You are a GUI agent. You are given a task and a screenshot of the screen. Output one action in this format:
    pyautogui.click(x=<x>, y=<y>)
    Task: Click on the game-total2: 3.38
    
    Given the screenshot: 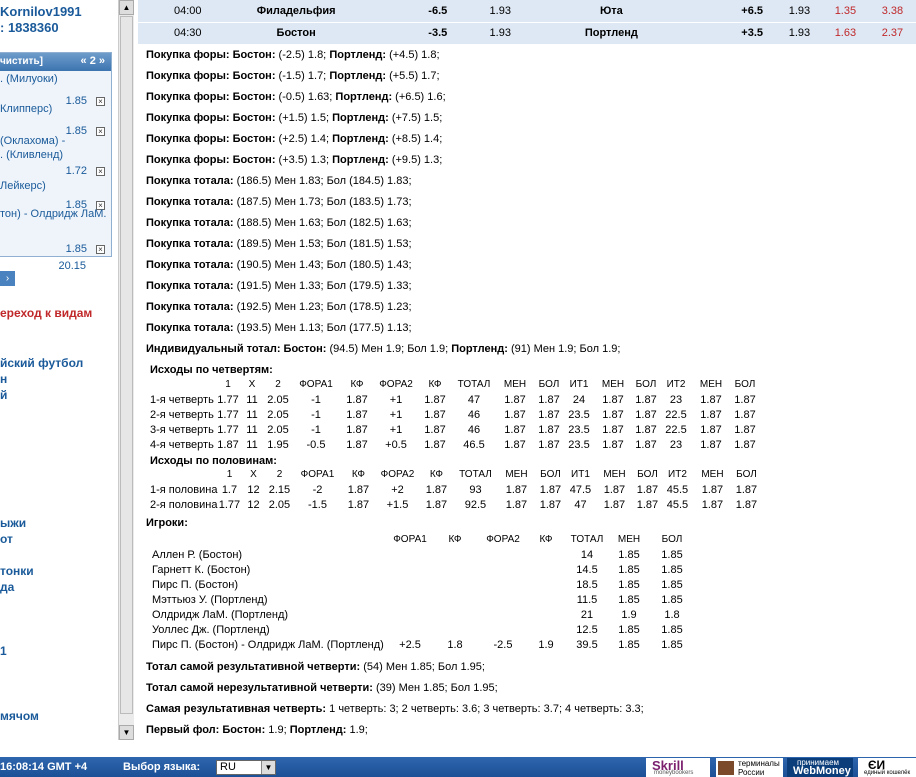 What is the action you would take?
    pyautogui.click(x=892, y=11)
    